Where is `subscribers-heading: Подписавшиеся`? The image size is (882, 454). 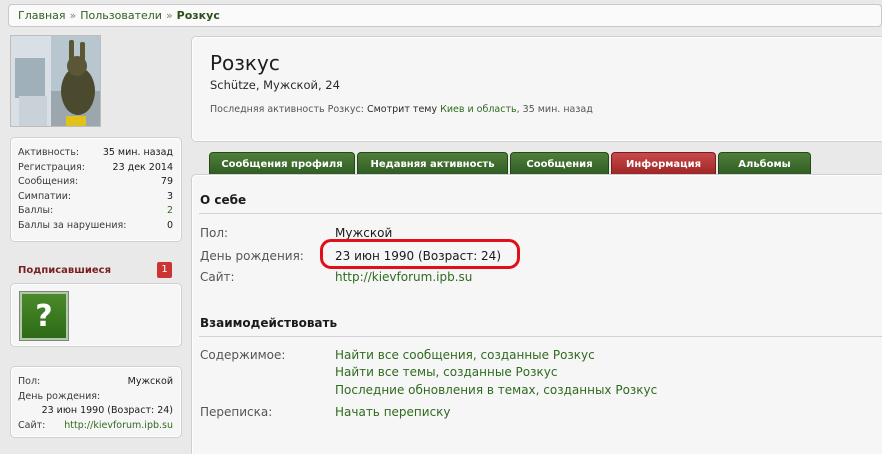
subscribers-heading: Подписавшиеся is located at coordinates (64, 270).